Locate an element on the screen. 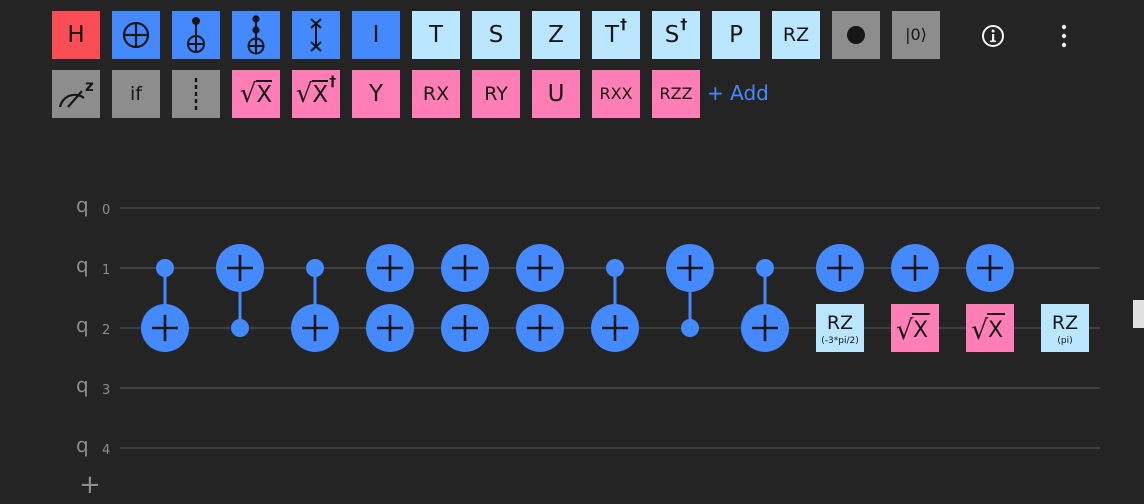 The height and width of the screenshot is (504, 1144). barrier-gate is located at coordinates (196, 94).